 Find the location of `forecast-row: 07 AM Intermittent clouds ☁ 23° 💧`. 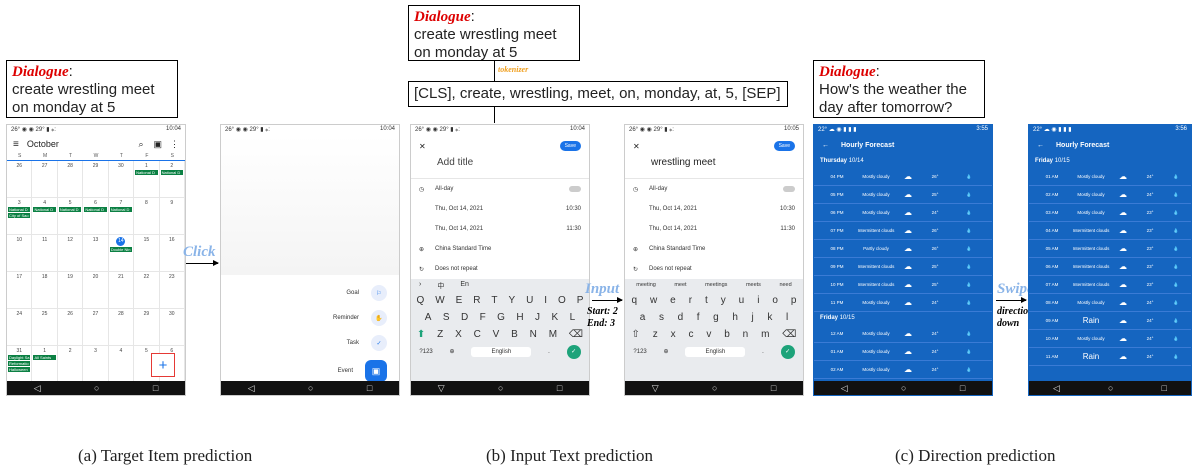

forecast-row: 07 AM Intermittent clouds ☁ 23° 💧 is located at coordinates (1110, 285).